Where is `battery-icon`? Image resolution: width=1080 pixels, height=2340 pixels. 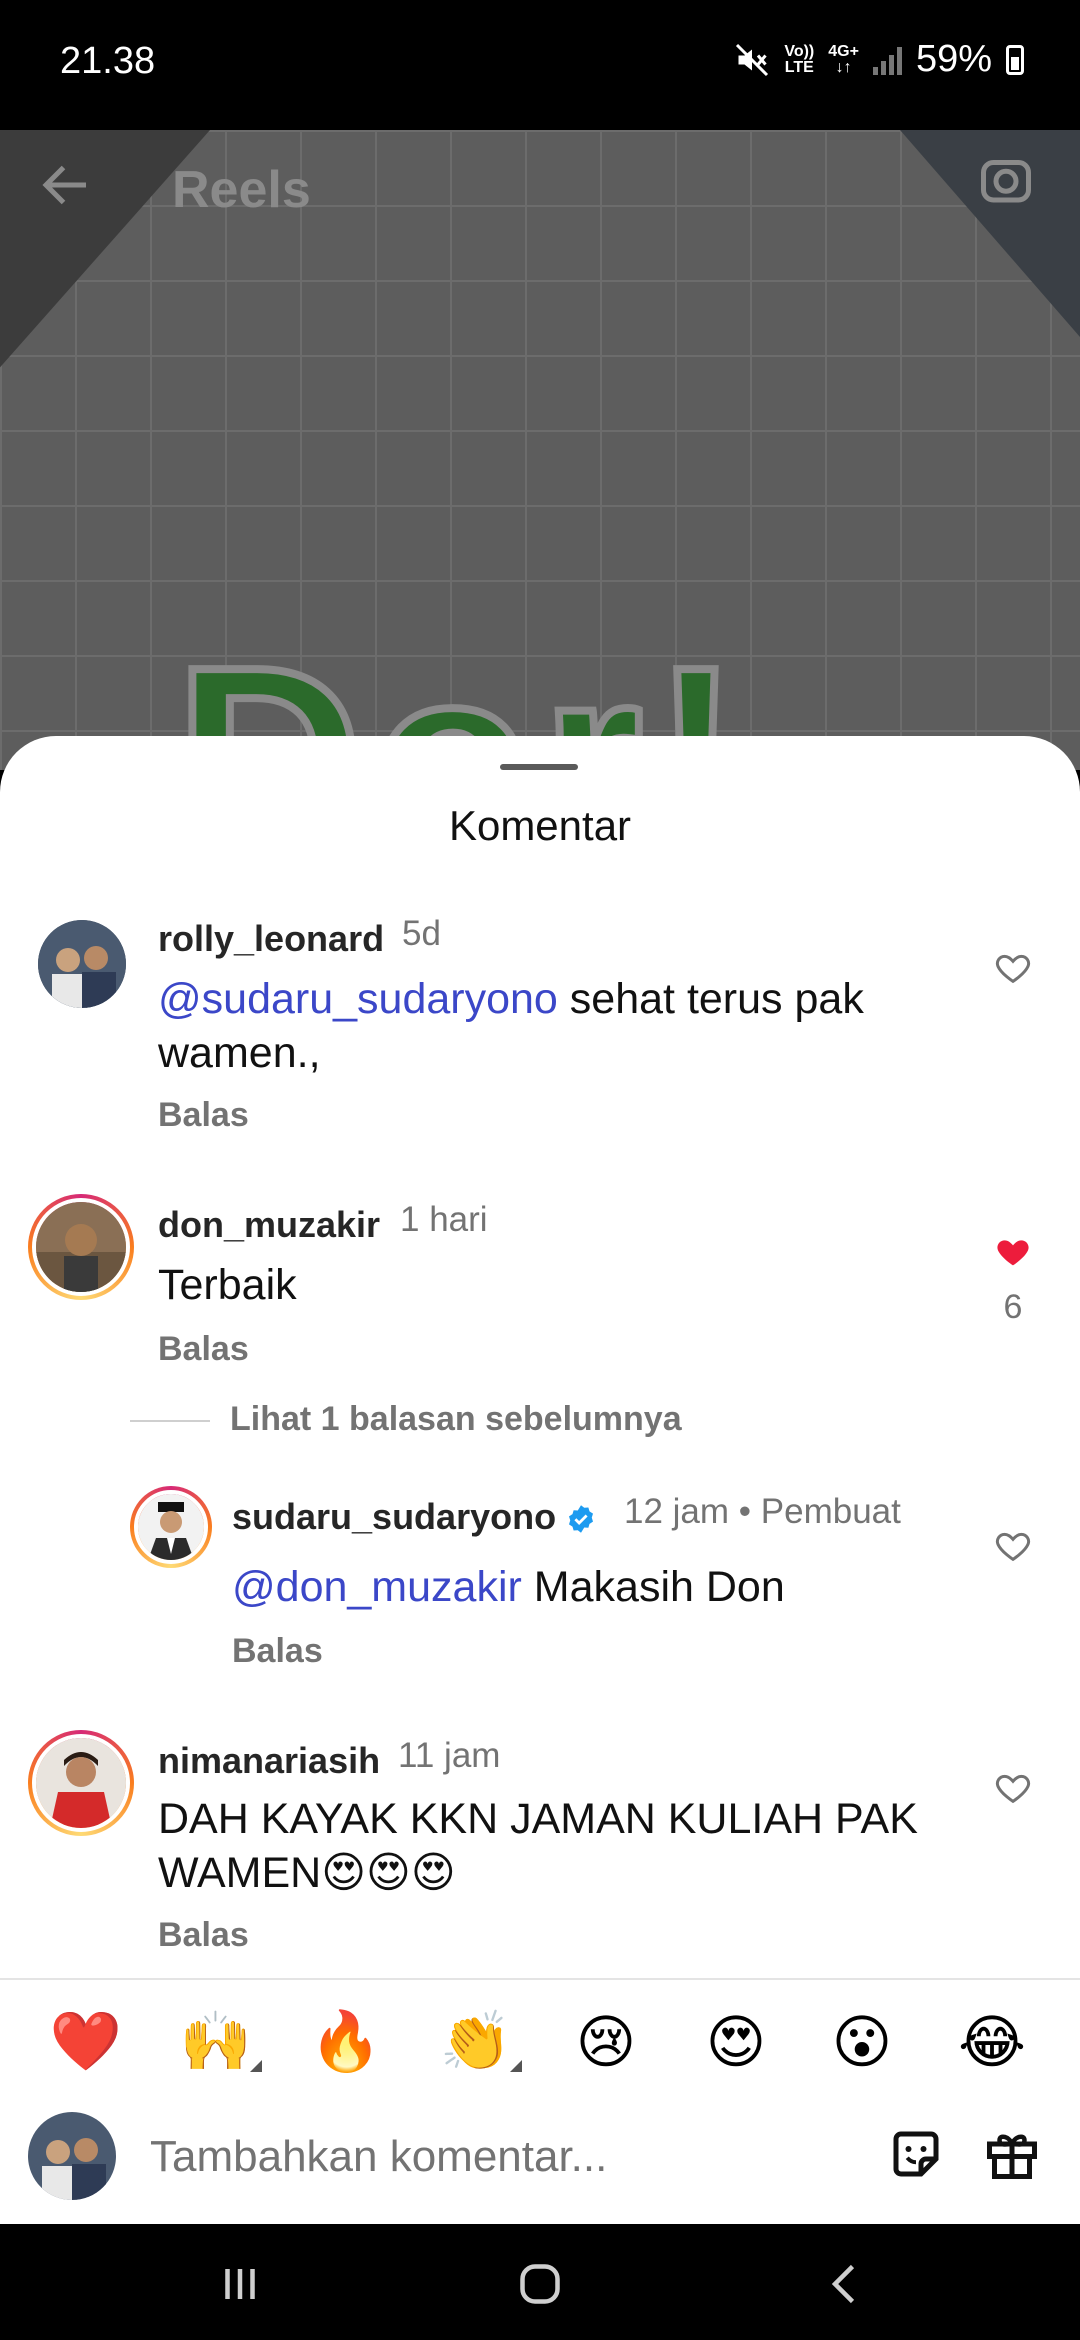
battery-icon is located at coordinates (1015, 59).